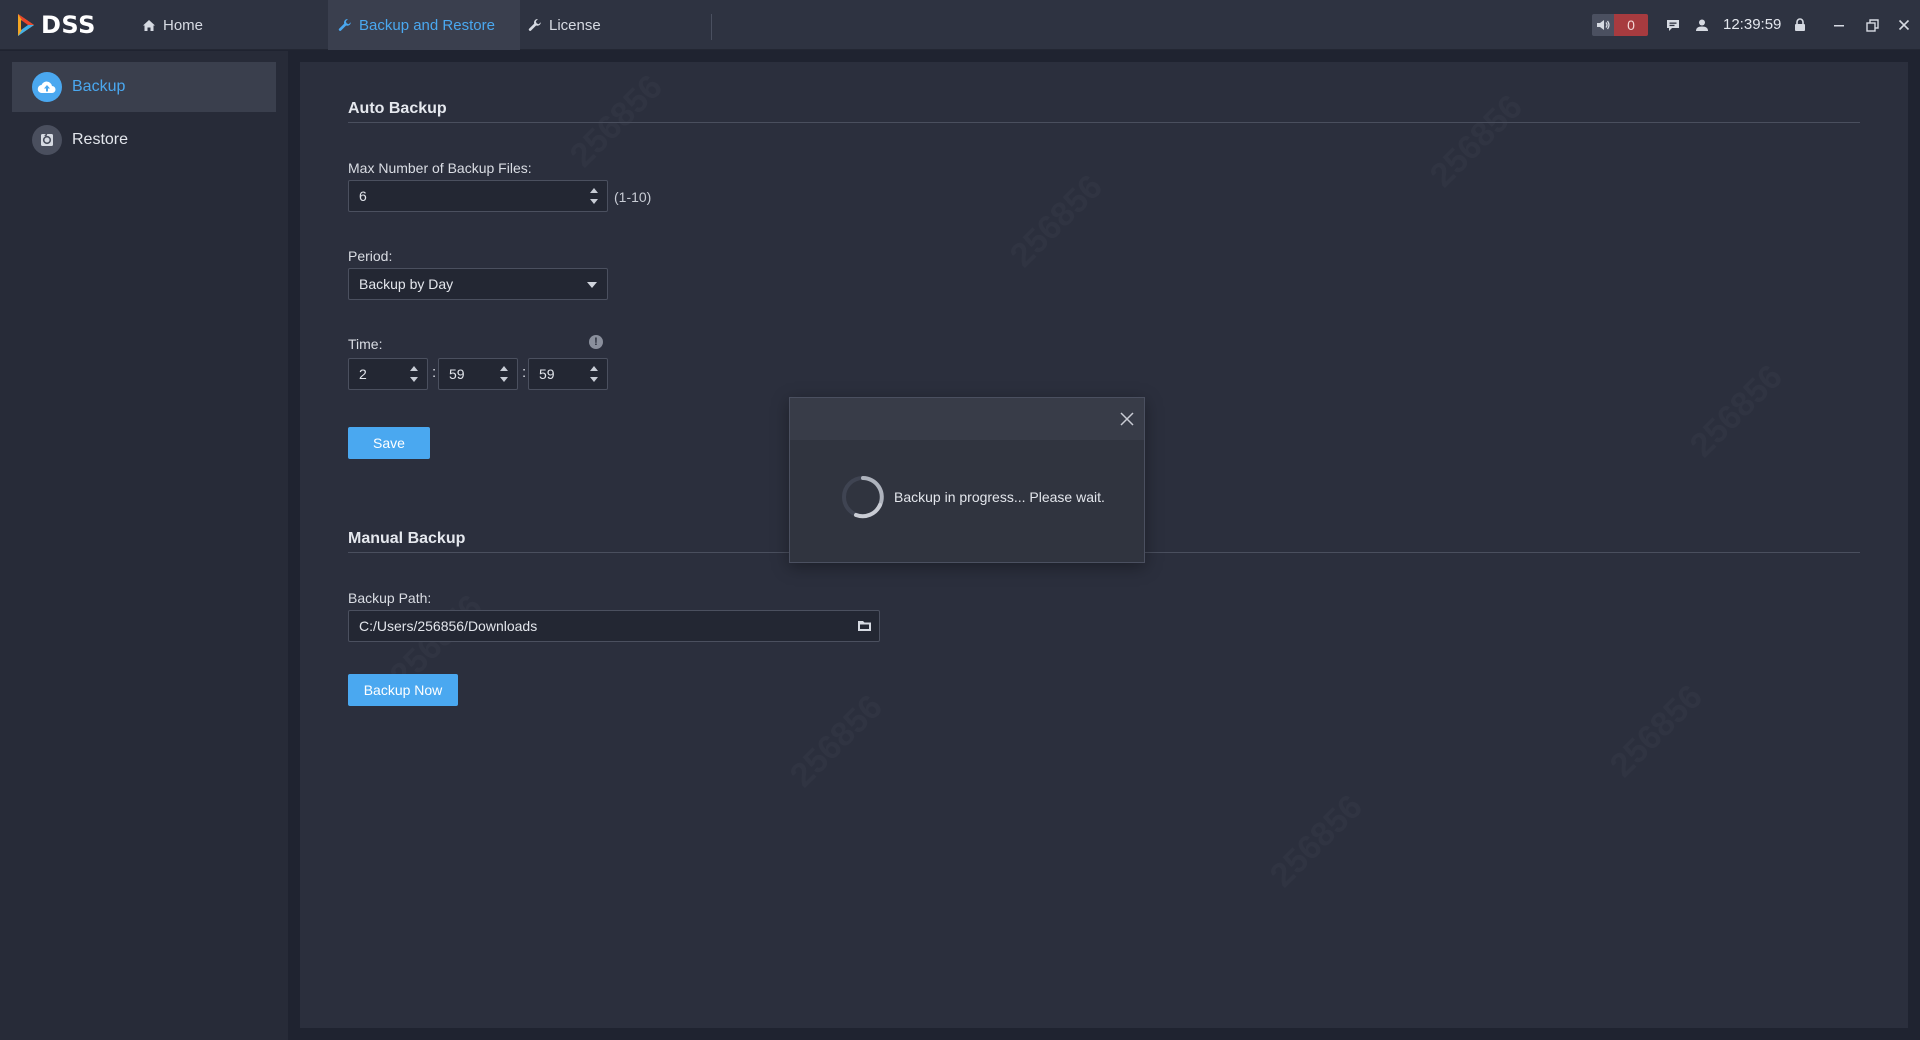 Image resolution: width=1920 pixels, height=1040 pixels. Describe the element at coordinates (575, 25) in the screenshot. I see `tab-license-label: License` at that location.